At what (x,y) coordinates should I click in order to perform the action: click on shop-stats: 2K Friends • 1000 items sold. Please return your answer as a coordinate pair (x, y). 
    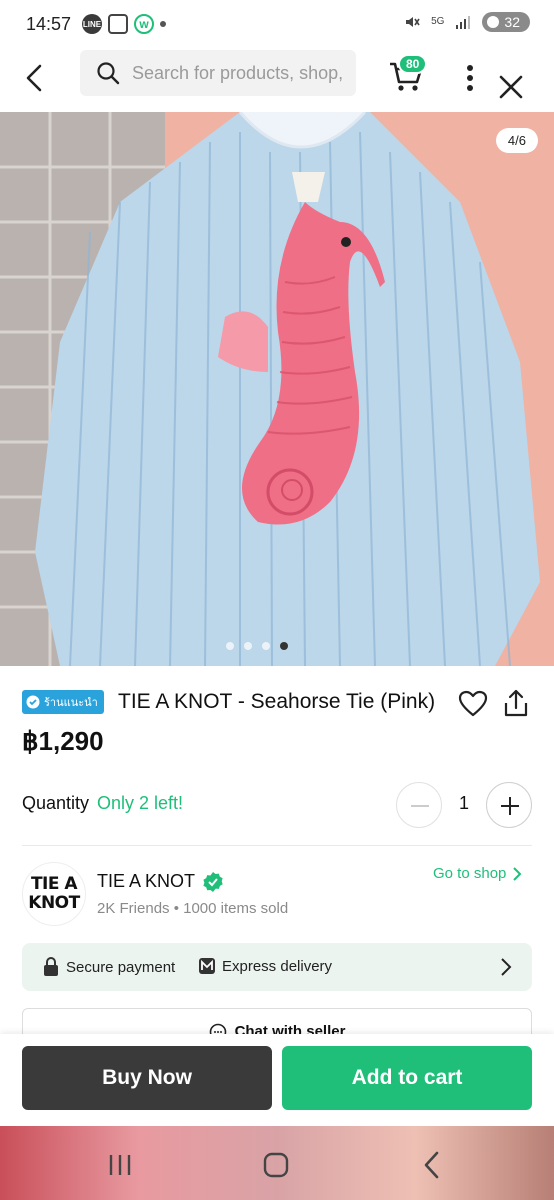
    Looking at the image, I should click on (193, 908).